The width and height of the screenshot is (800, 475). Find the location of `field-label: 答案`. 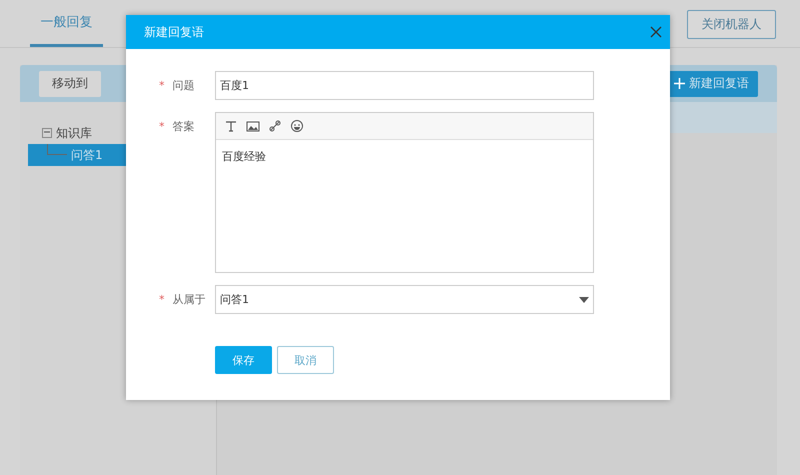

field-label: 答案 is located at coordinates (183, 127).